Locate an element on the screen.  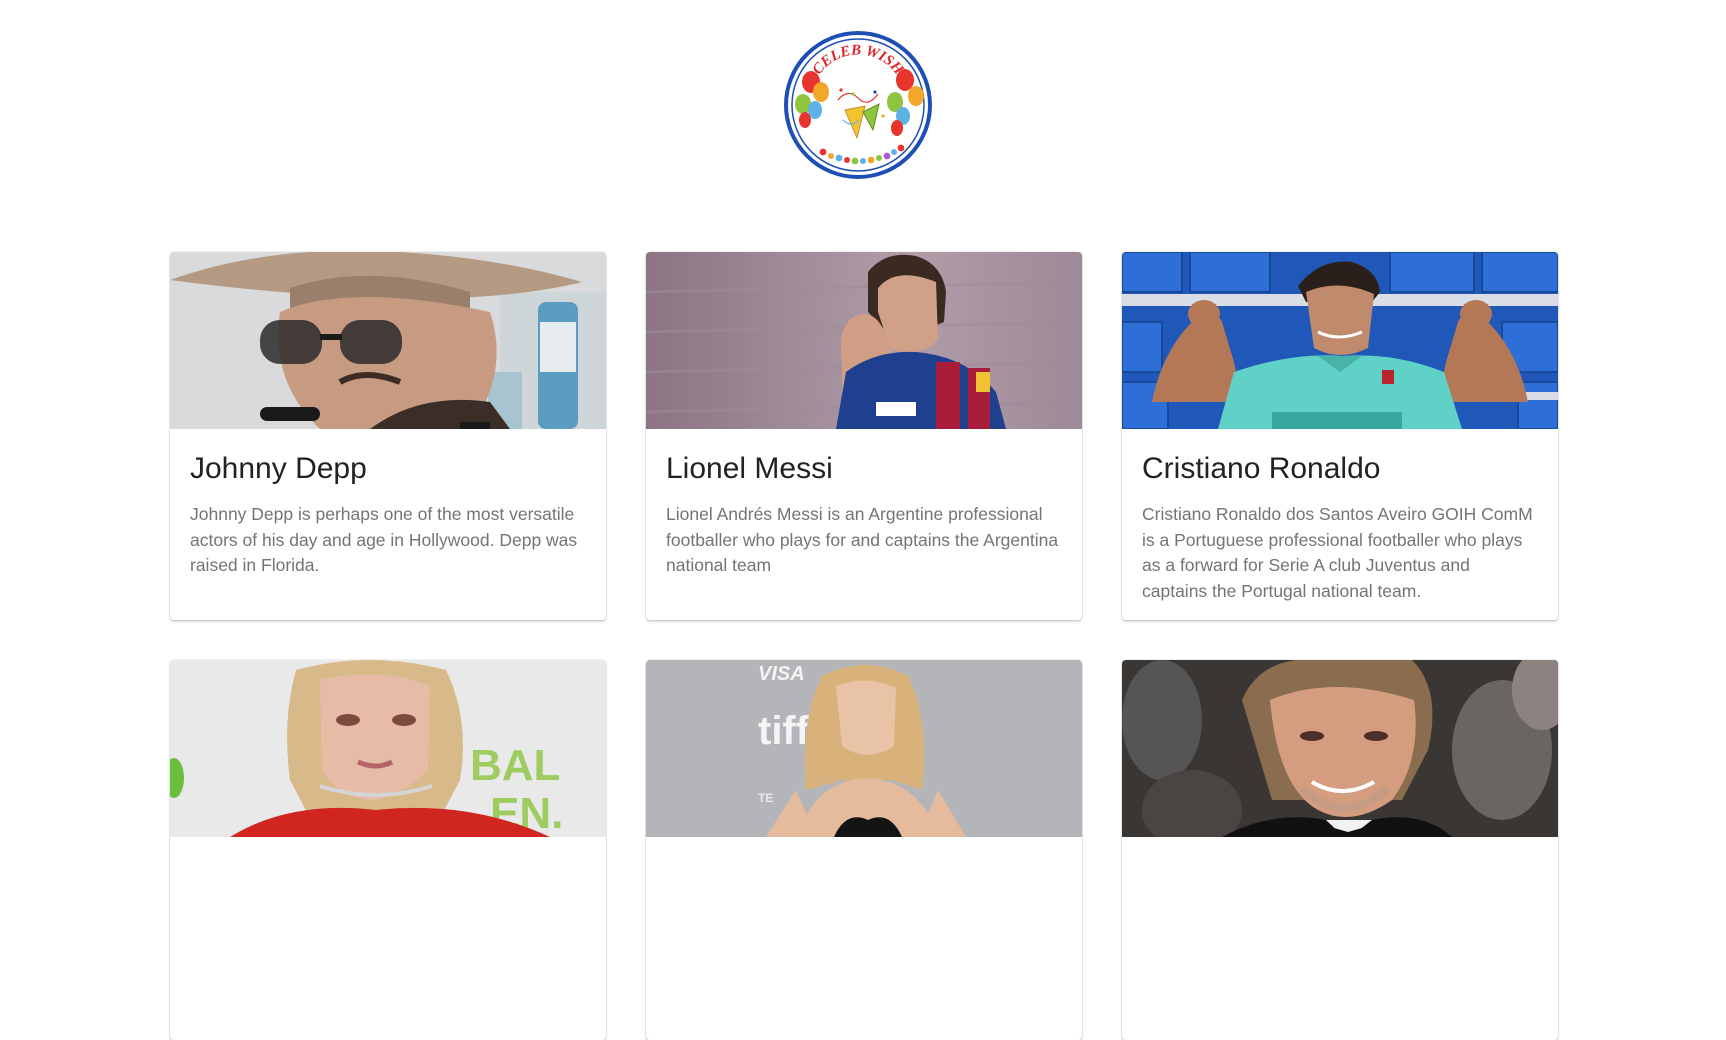
celebrity-photo: VISA tiff TE is located at coordinates (864, 748).